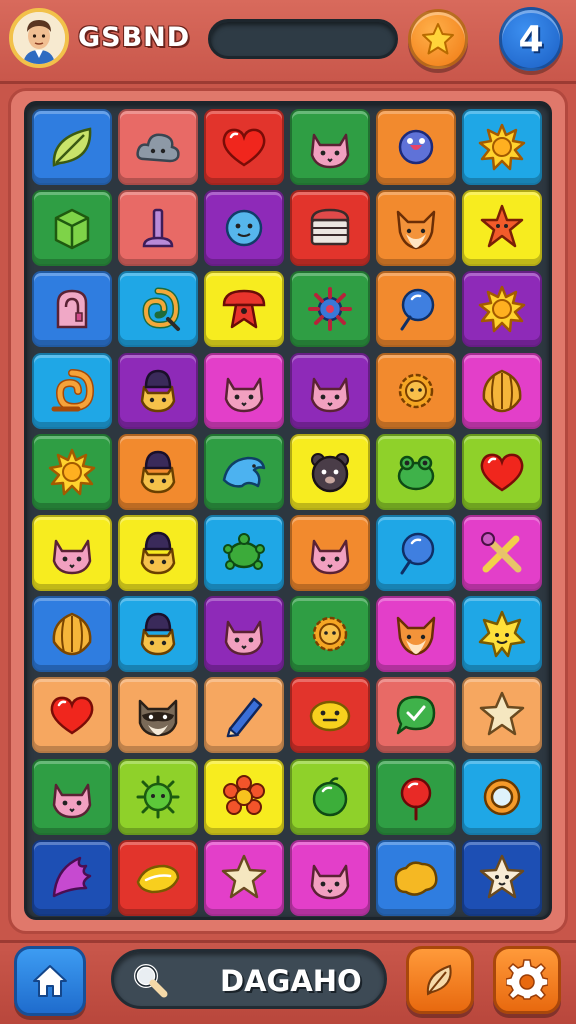 The width and height of the screenshot is (576, 1024). I want to click on search-bar: DAGAHO, so click(249, 979).